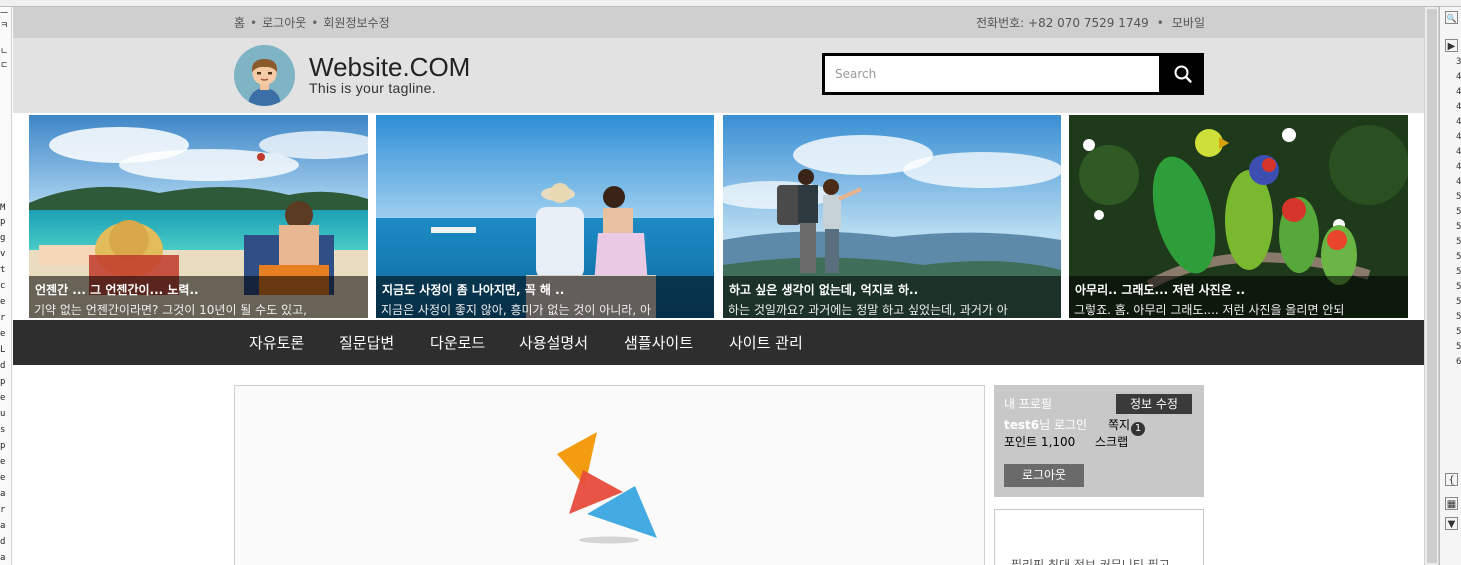 Image resolution: width=1461 pixels, height=565 pixels. What do you see at coordinates (1099, 537) in the screenshot?
I see `side-banner: 필리핀 최대 정보 커뮤니티 필고` at bounding box center [1099, 537].